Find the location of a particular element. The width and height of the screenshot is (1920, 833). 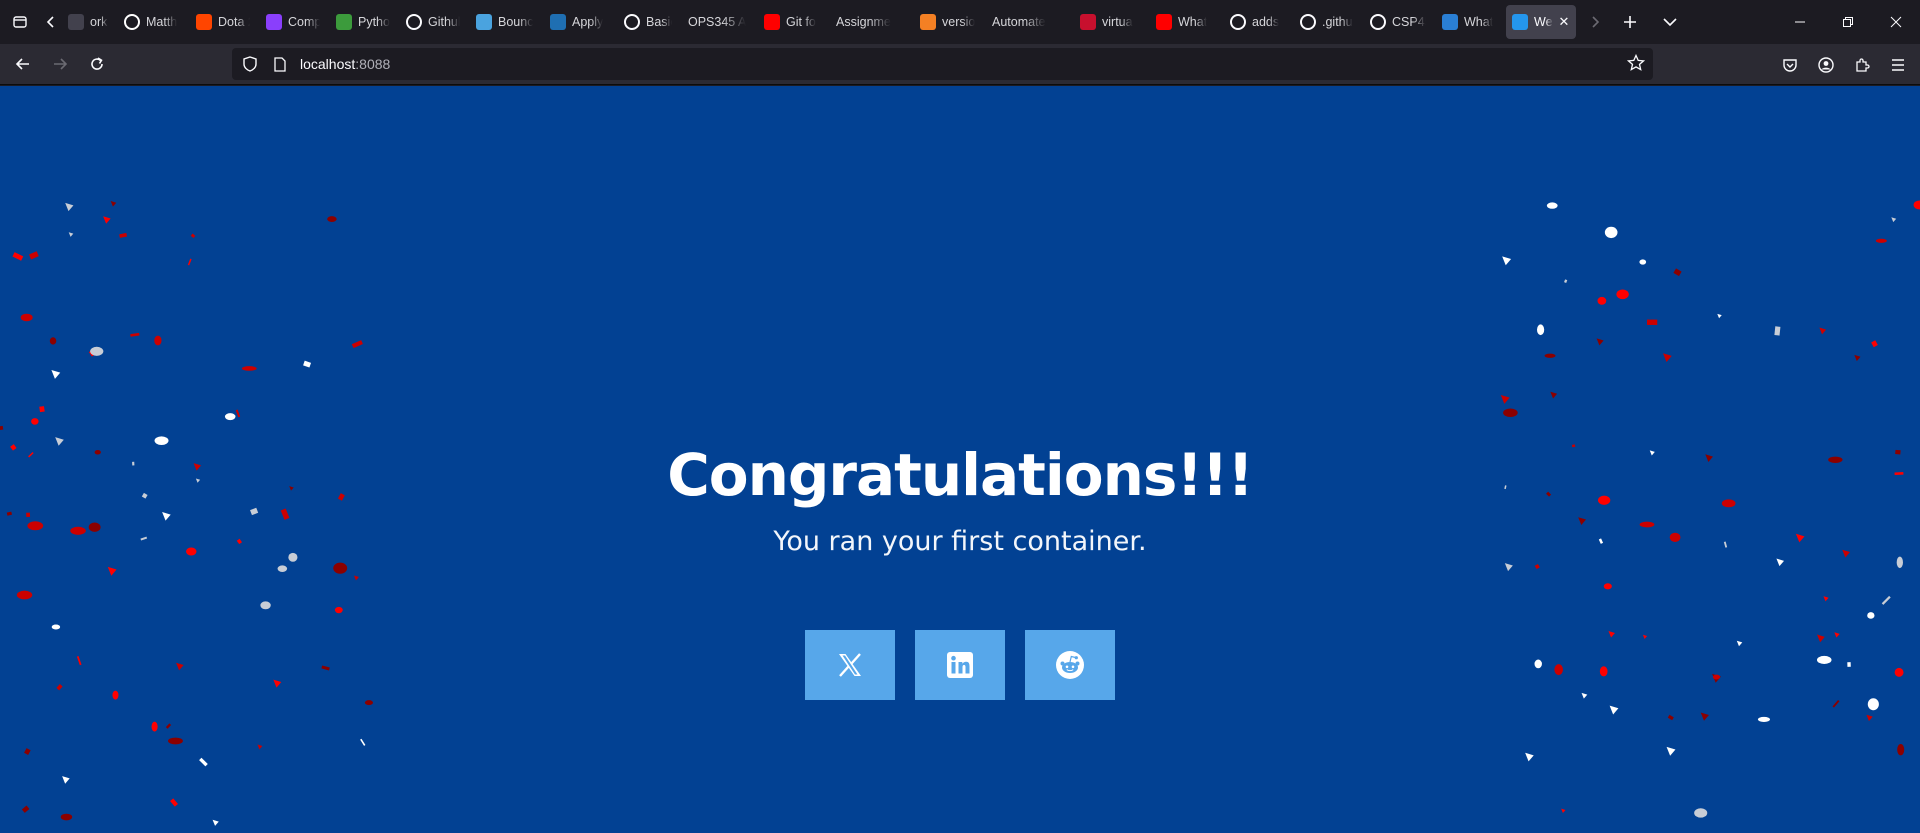

browser-tab: Githul is located at coordinates (433, 22).